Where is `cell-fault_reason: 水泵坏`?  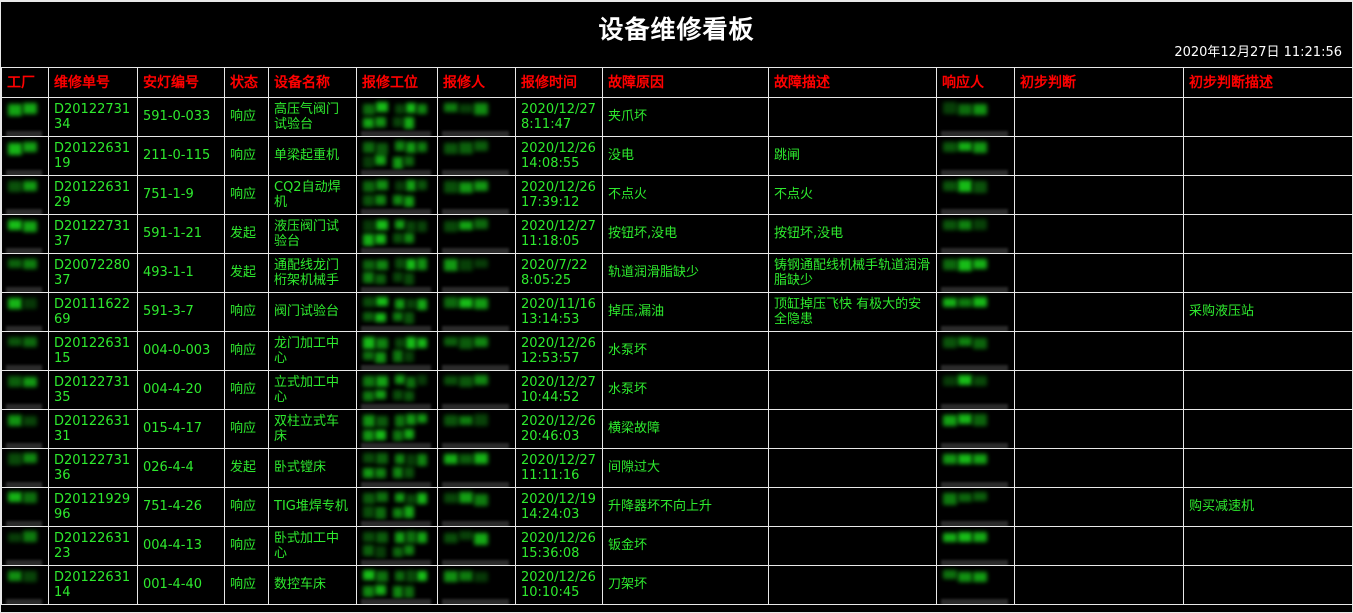
cell-fault_reason: 水泵坏 is located at coordinates (685, 390).